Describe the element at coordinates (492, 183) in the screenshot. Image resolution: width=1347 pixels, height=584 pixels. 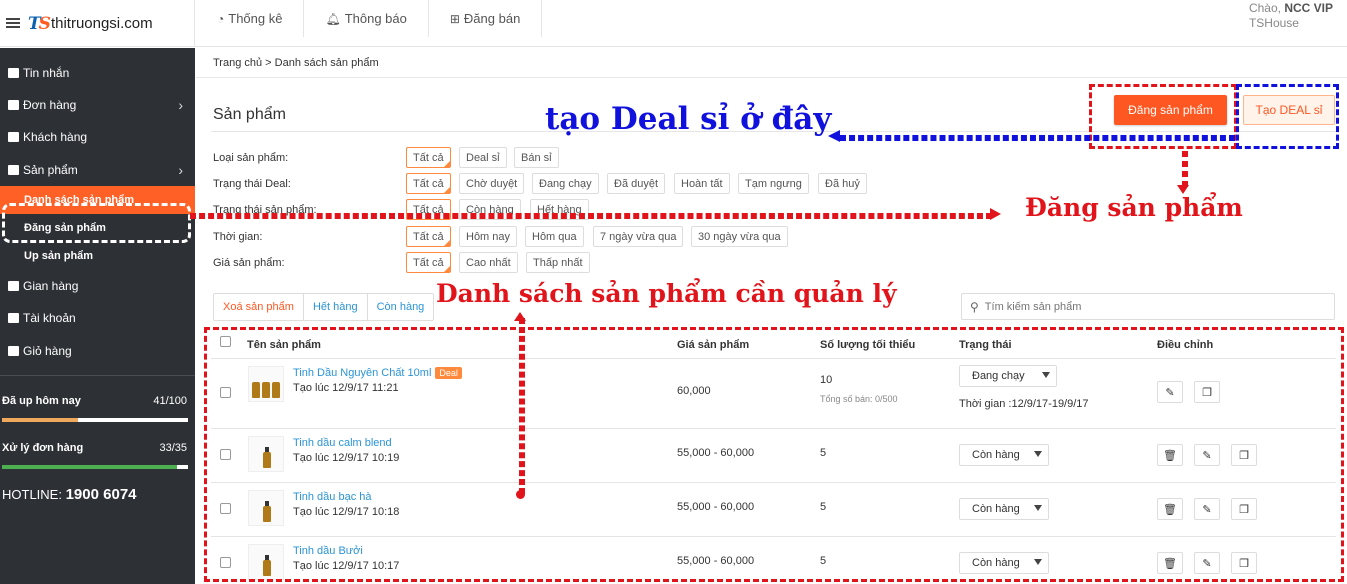
I see `filter-deal-pending: Chờ duyệt` at that location.